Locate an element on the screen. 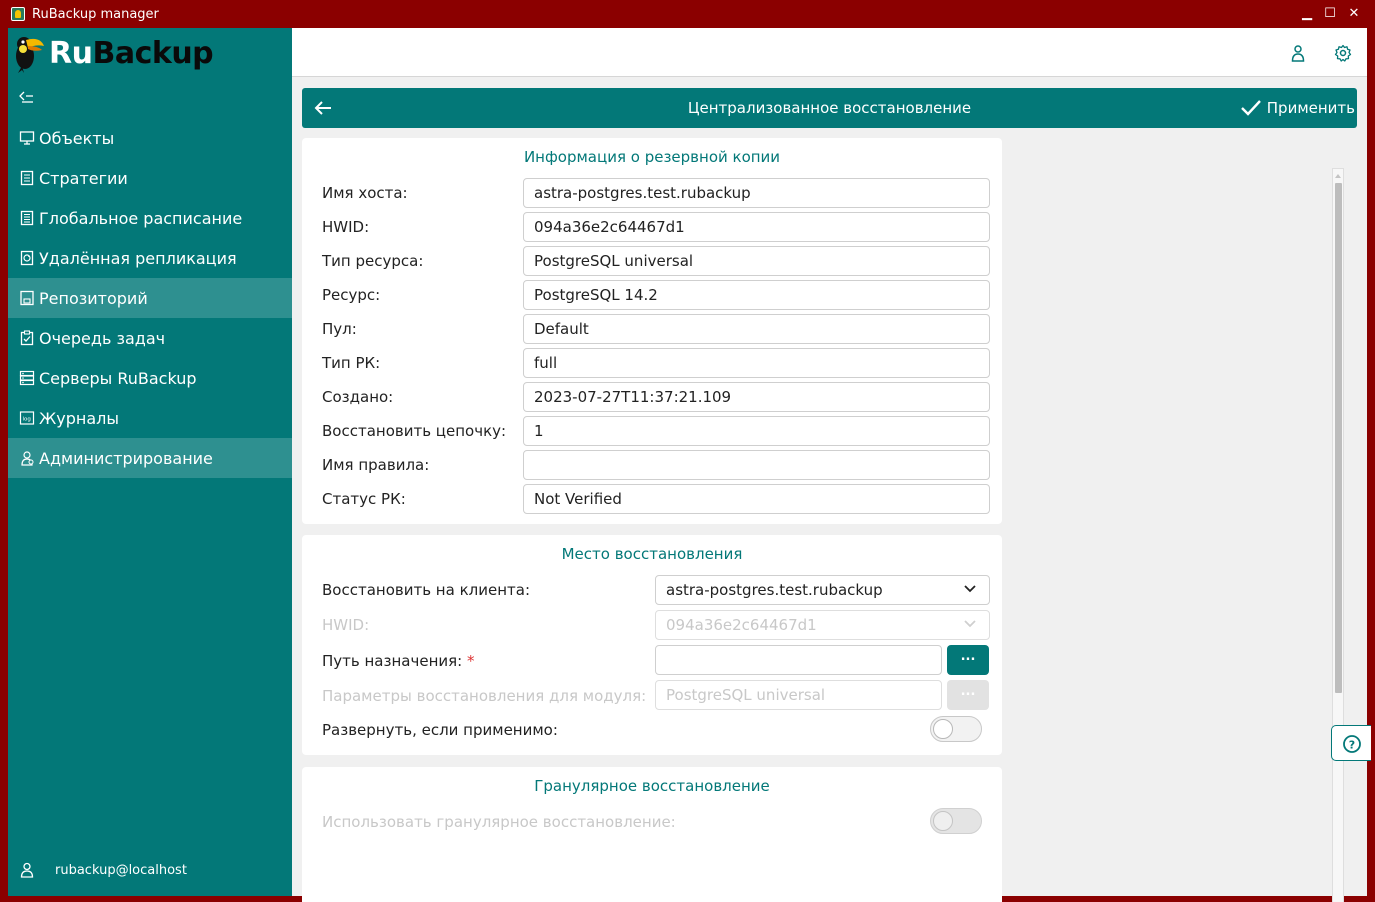 The height and width of the screenshot is (902, 1375). module-params-label: Параметры восстановления для модуля: is located at coordinates (484, 696).